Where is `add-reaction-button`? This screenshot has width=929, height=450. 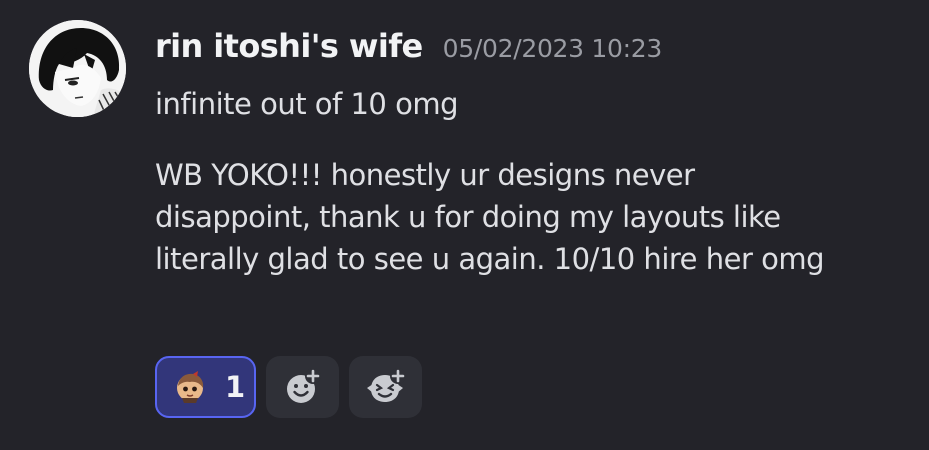
add-reaction-button is located at coordinates (302, 387).